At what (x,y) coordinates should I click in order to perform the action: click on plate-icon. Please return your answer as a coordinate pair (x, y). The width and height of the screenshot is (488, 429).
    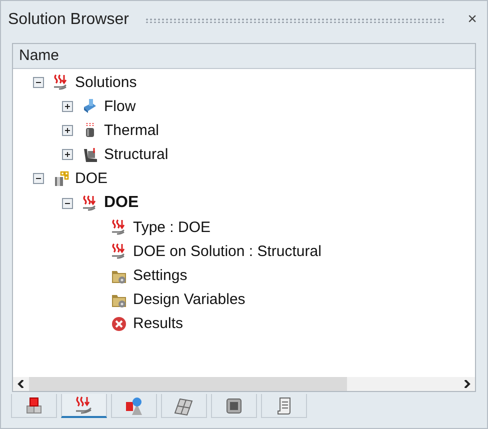
    Looking at the image, I should click on (184, 406).